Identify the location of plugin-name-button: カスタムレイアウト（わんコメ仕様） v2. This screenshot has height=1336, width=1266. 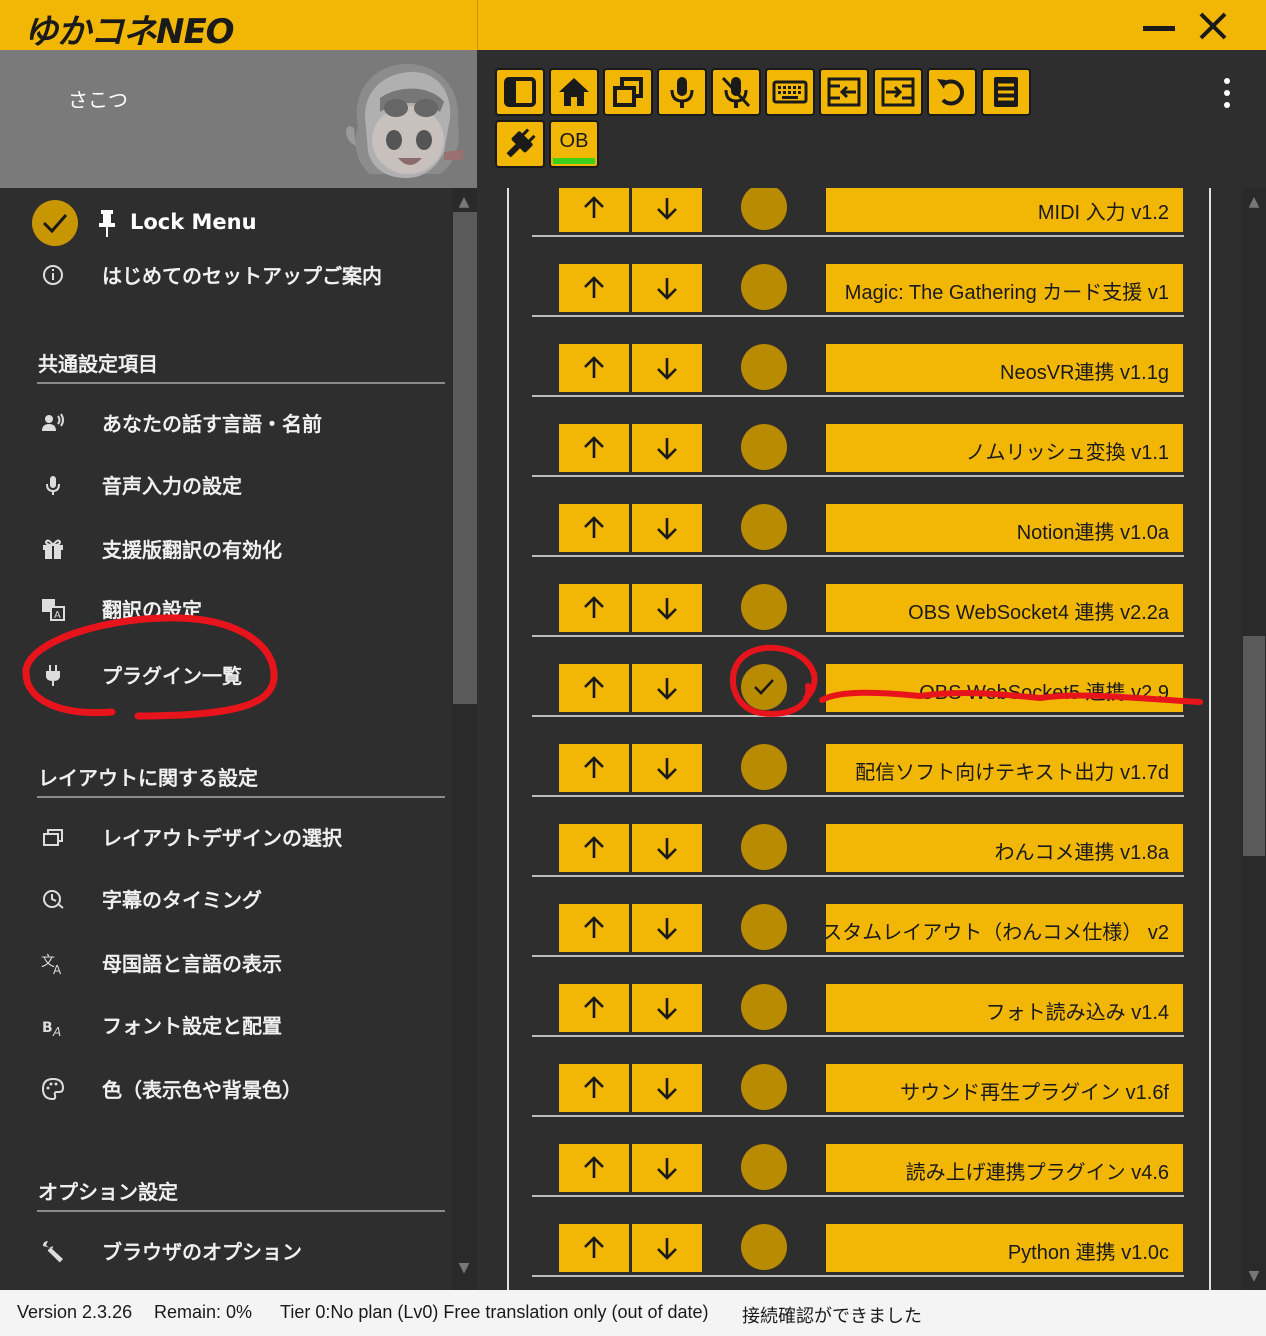
(1004, 928).